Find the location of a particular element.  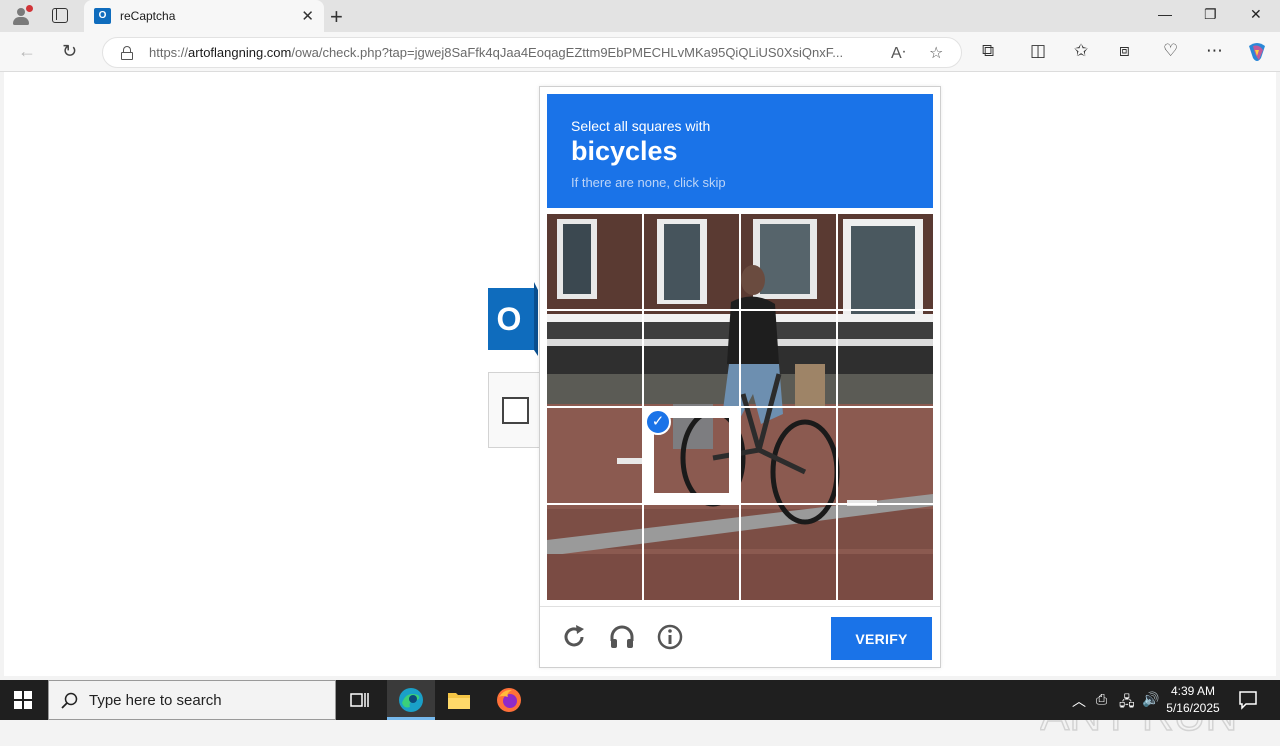

recaptcha-checkbox is located at coordinates (515, 410).